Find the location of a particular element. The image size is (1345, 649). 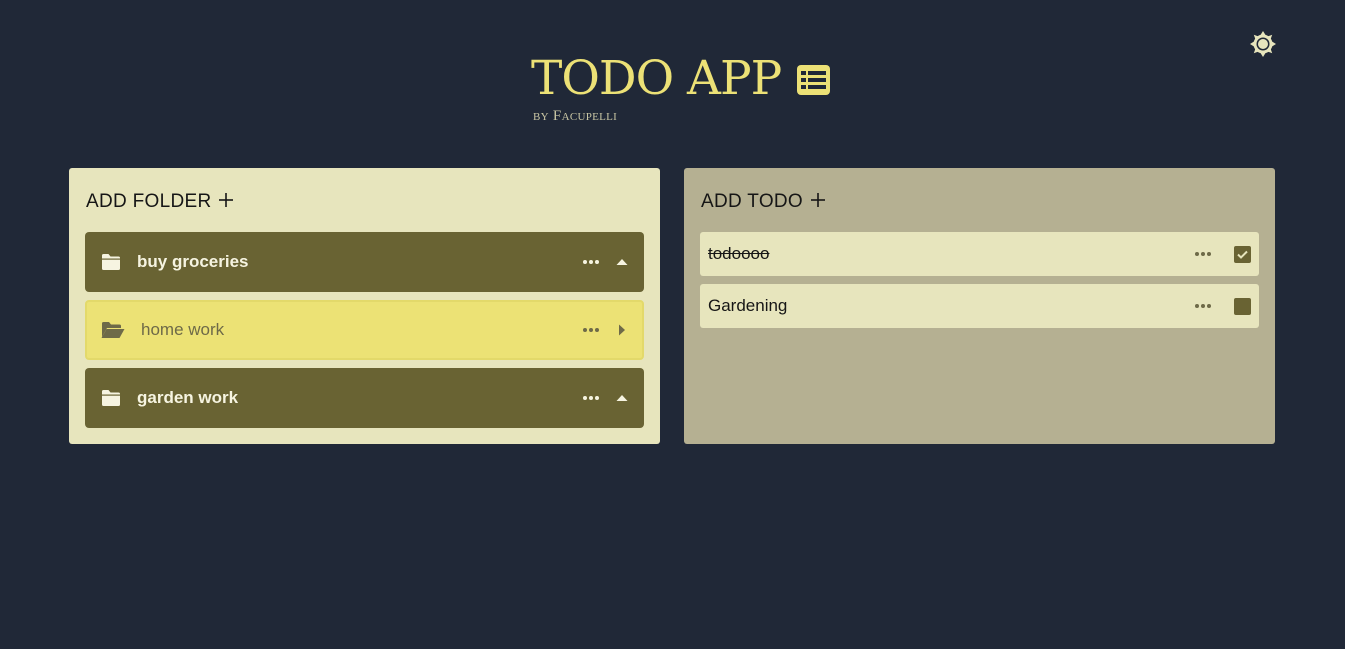

add-folder-button: ADD FOLDER is located at coordinates (160, 202).